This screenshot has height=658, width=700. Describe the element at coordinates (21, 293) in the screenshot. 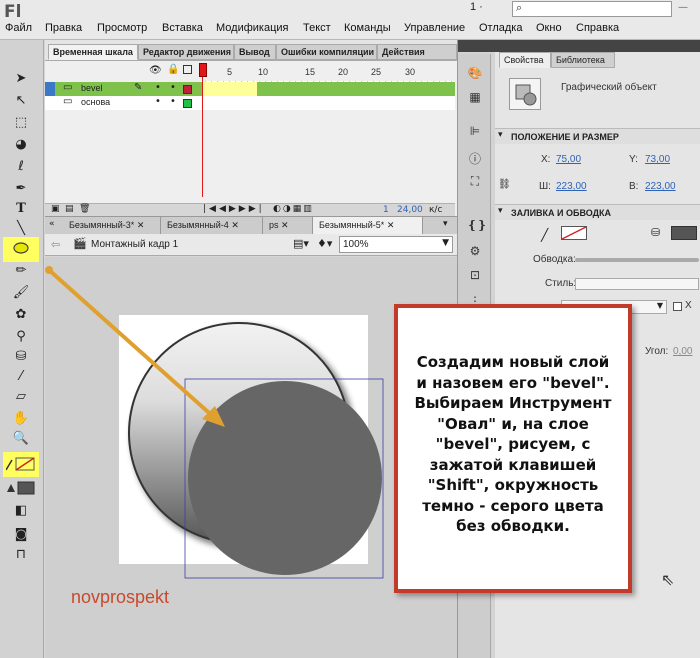

I see `brush-tool-icon: 🖌` at that location.